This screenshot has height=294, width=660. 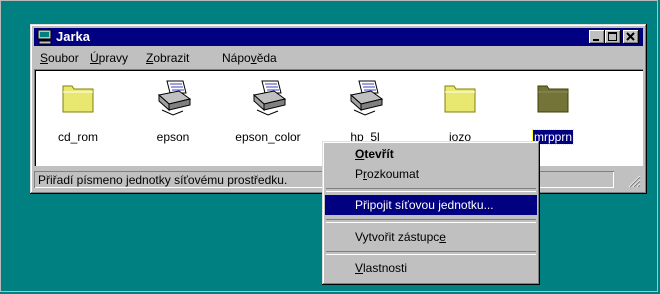 What do you see at coordinates (109, 58) in the screenshot?
I see `menu-upravy: Úpravy` at bounding box center [109, 58].